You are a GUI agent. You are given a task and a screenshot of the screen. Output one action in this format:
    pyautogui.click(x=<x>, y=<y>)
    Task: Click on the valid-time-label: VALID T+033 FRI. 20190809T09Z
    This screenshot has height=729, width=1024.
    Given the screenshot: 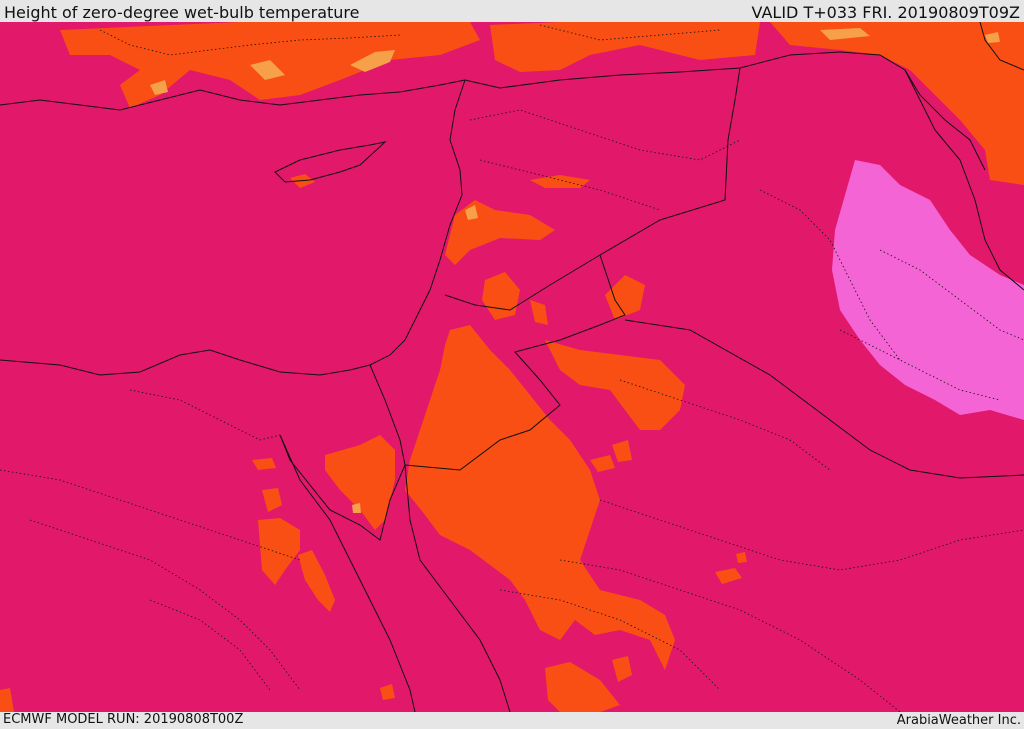 What is the action you would take?
    pyautogui.click(x=885, y=12)
    